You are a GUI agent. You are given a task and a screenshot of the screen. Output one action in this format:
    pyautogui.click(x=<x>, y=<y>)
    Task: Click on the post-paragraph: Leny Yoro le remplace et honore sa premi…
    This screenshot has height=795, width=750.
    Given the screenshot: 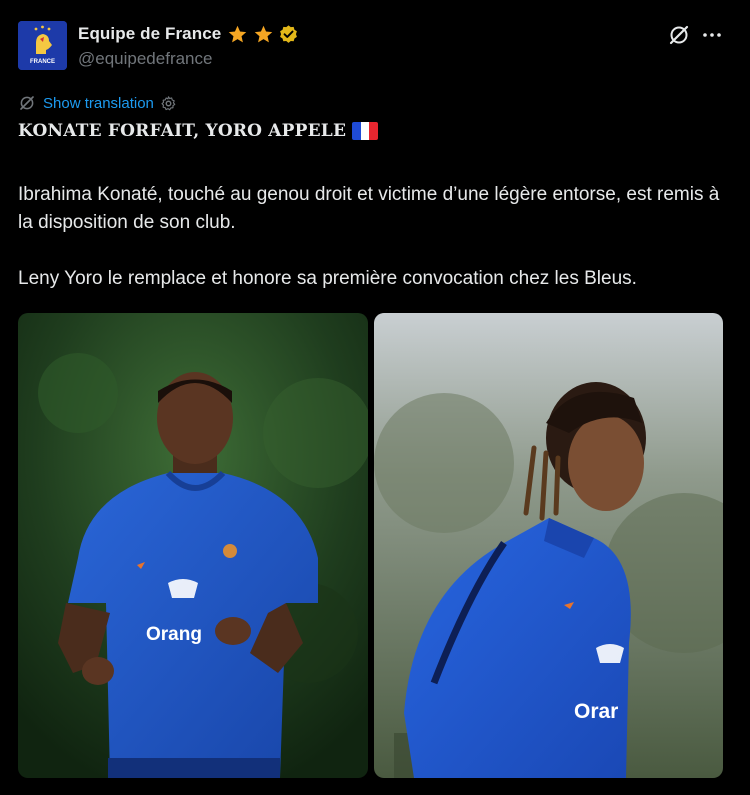 What is the action you would take?
    pyautogui.click(x=327, y=278)
    